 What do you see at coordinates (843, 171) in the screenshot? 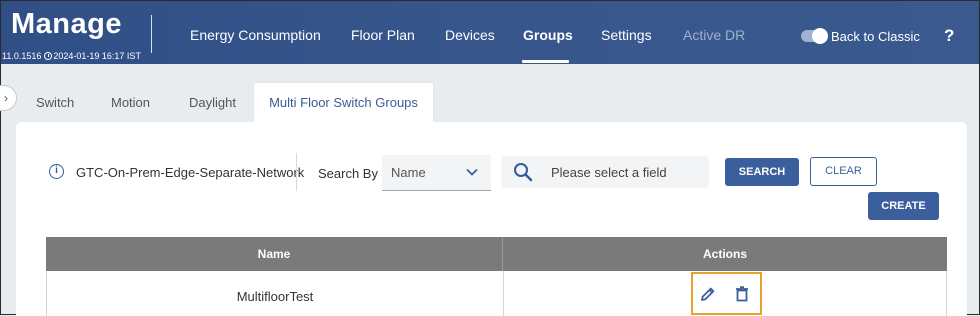
I see `clear-button: CLEAR` at bounding box center [843, 171].